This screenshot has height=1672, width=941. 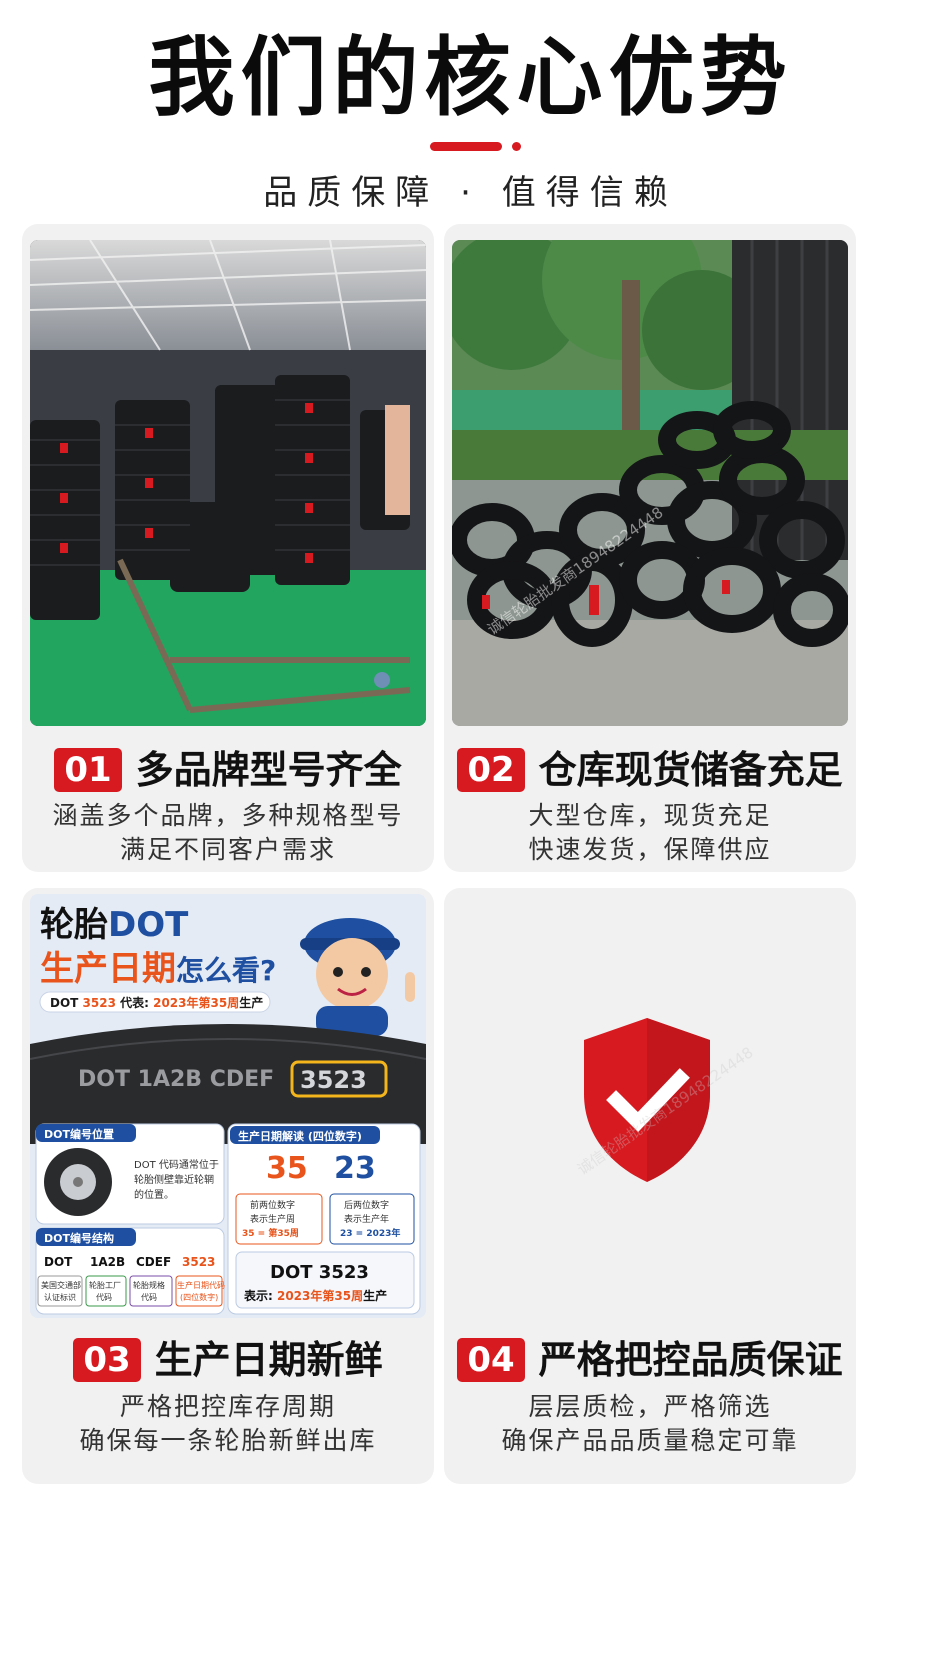 I want to click on feature-description-line: 涵盖多个品牌，多种规格型号, so click(x=228, y=815).